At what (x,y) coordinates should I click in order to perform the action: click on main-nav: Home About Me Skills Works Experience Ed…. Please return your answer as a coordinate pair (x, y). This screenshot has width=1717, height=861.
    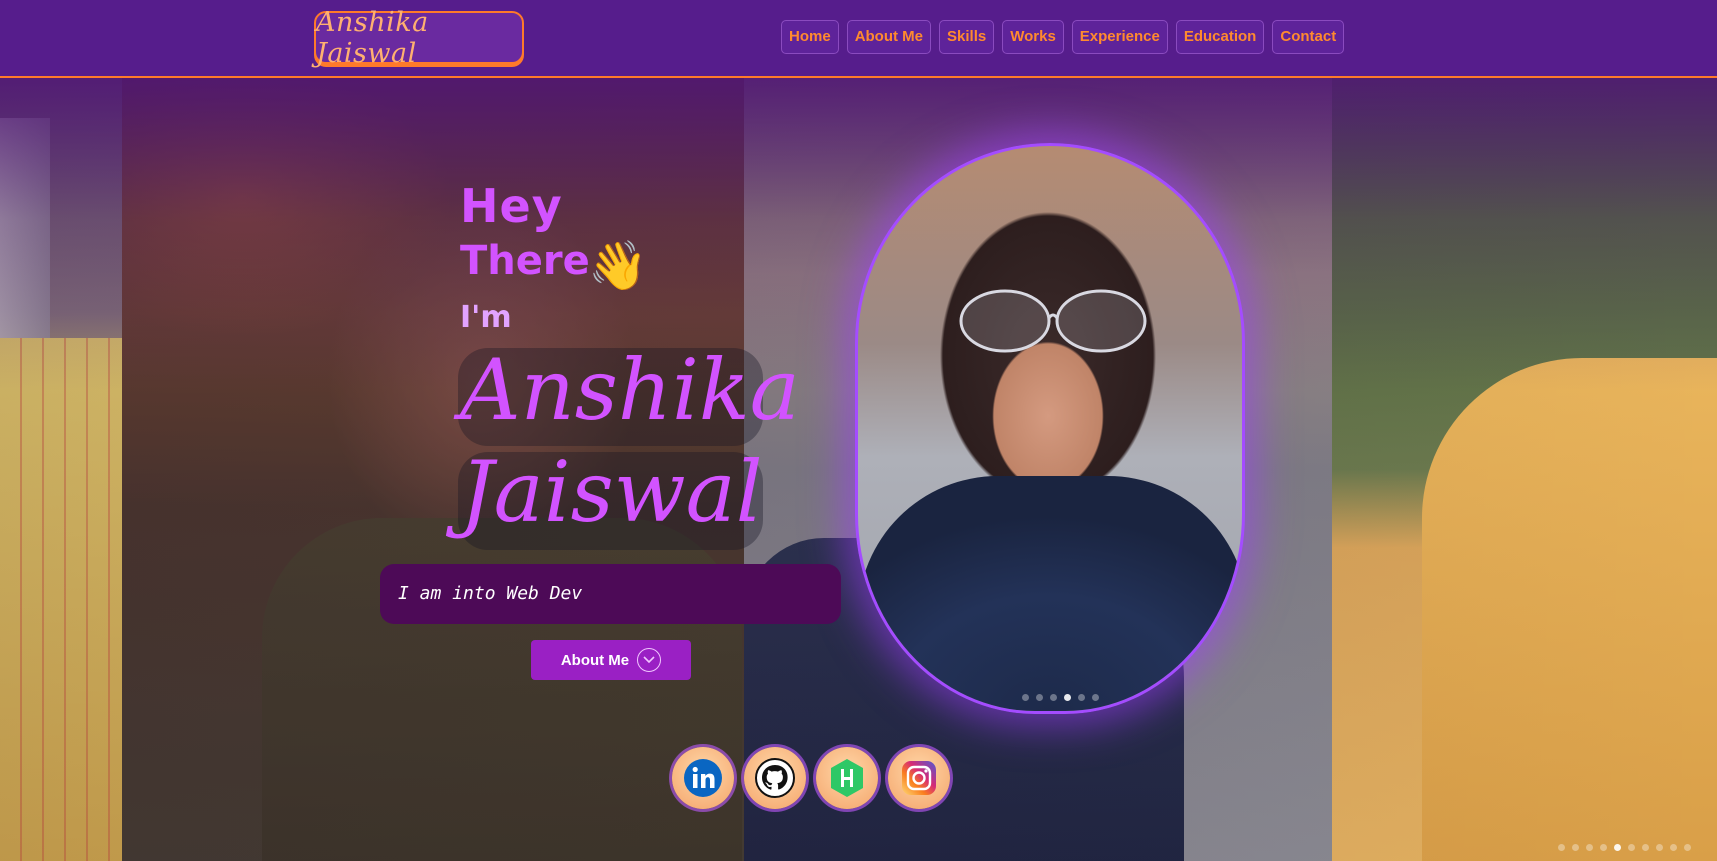
    Looking at the image, I should click on (1063, 37).